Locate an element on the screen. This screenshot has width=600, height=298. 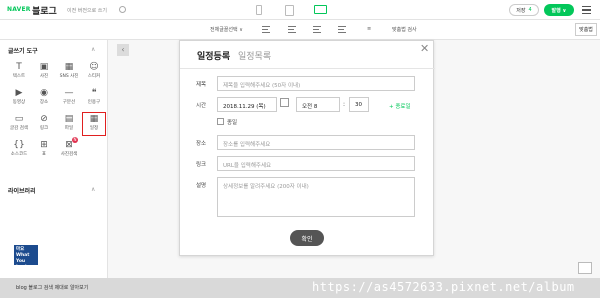
minute-select: 30 is located at coordinates (359, 104).